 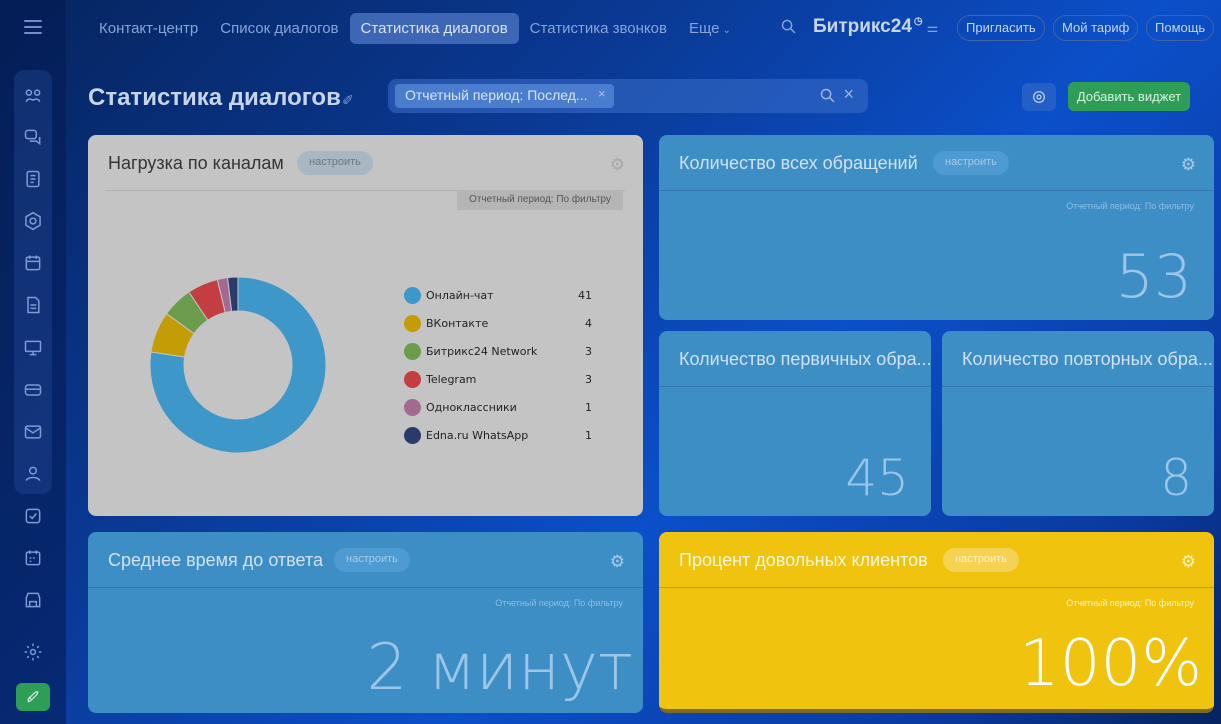 What do you see at coordinates (803, 560) in the screenshot?
I see `widget-title: Процент довольных клиентов` at bounding box center [803, 560].